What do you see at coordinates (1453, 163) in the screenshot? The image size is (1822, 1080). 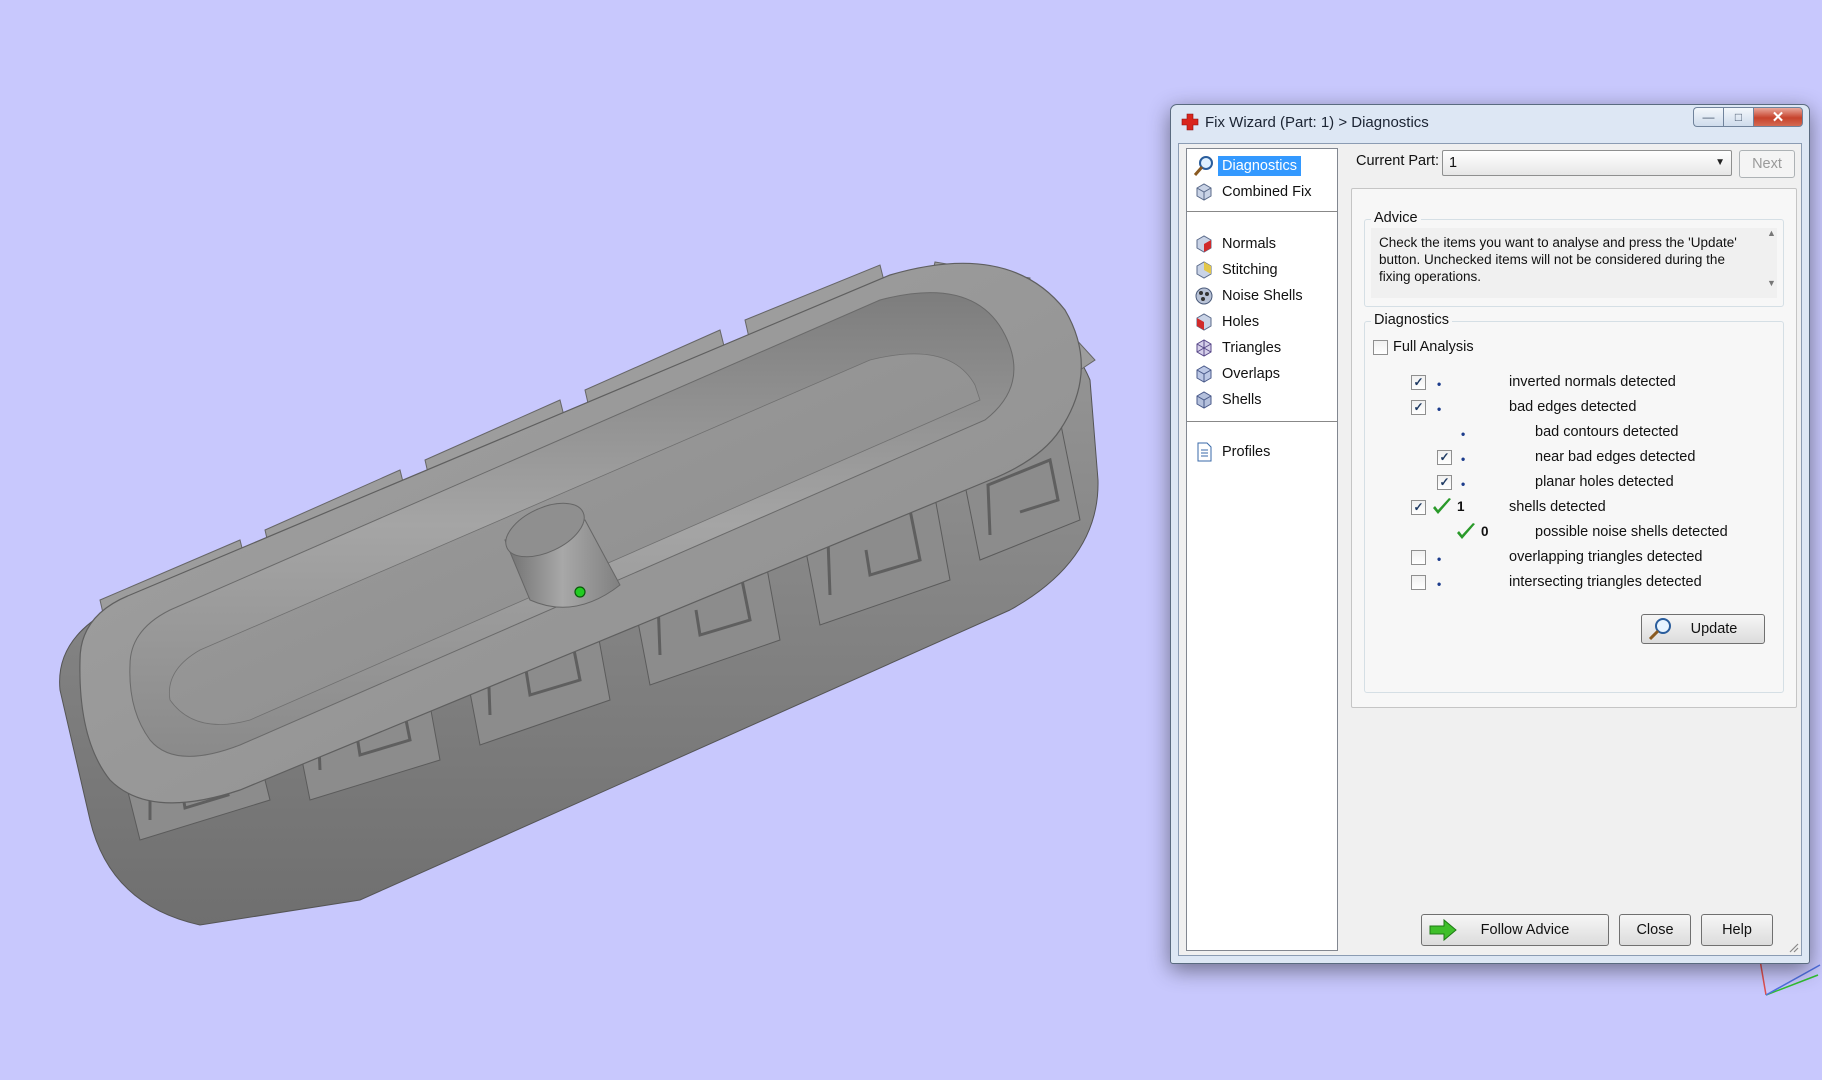 I see `current-part-value: 1` at bounding box center [1453, 163].